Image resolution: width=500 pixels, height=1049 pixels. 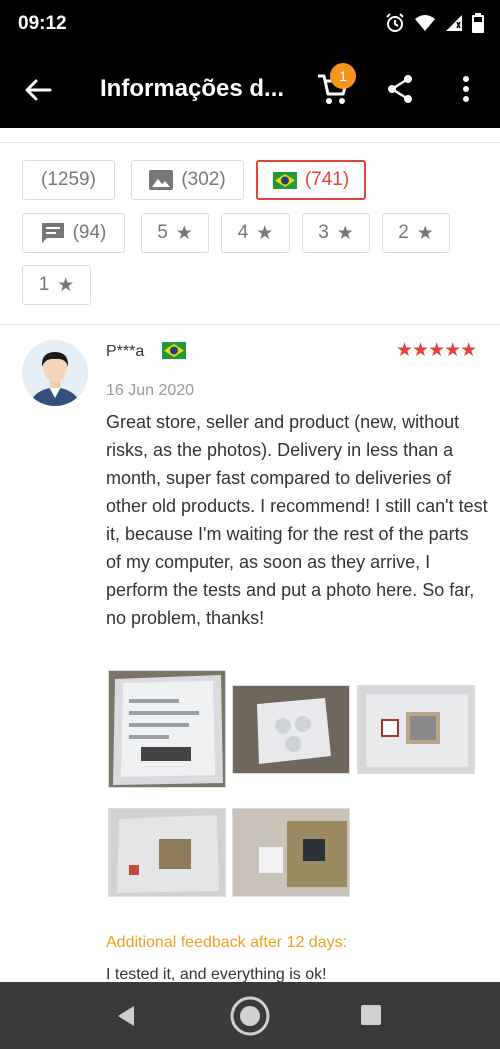 What do you see at coordinates (327, 179) in the screenshot?
I see `filter-country-label: (741)` at bounding box center [327, 179].